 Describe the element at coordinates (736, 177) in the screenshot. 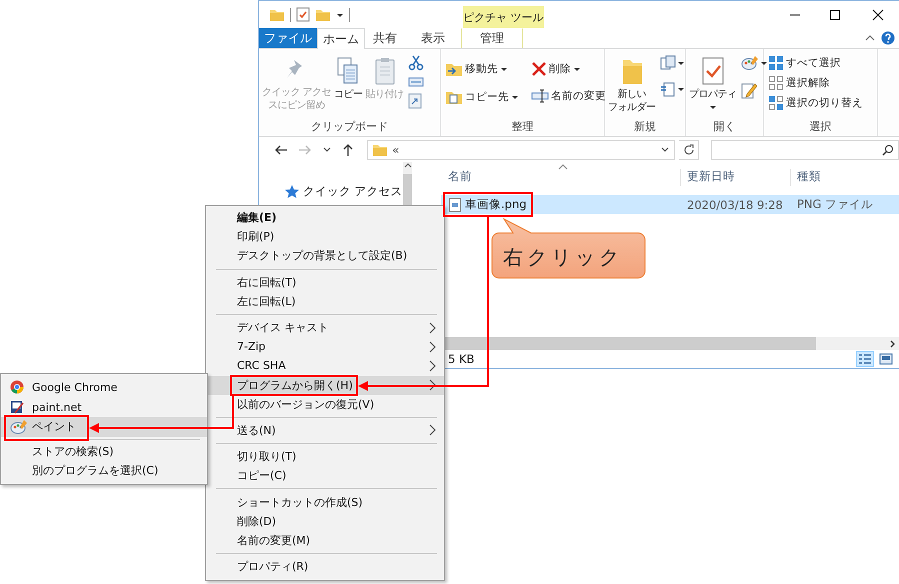

I see `column-header: 更新日時` at that location.